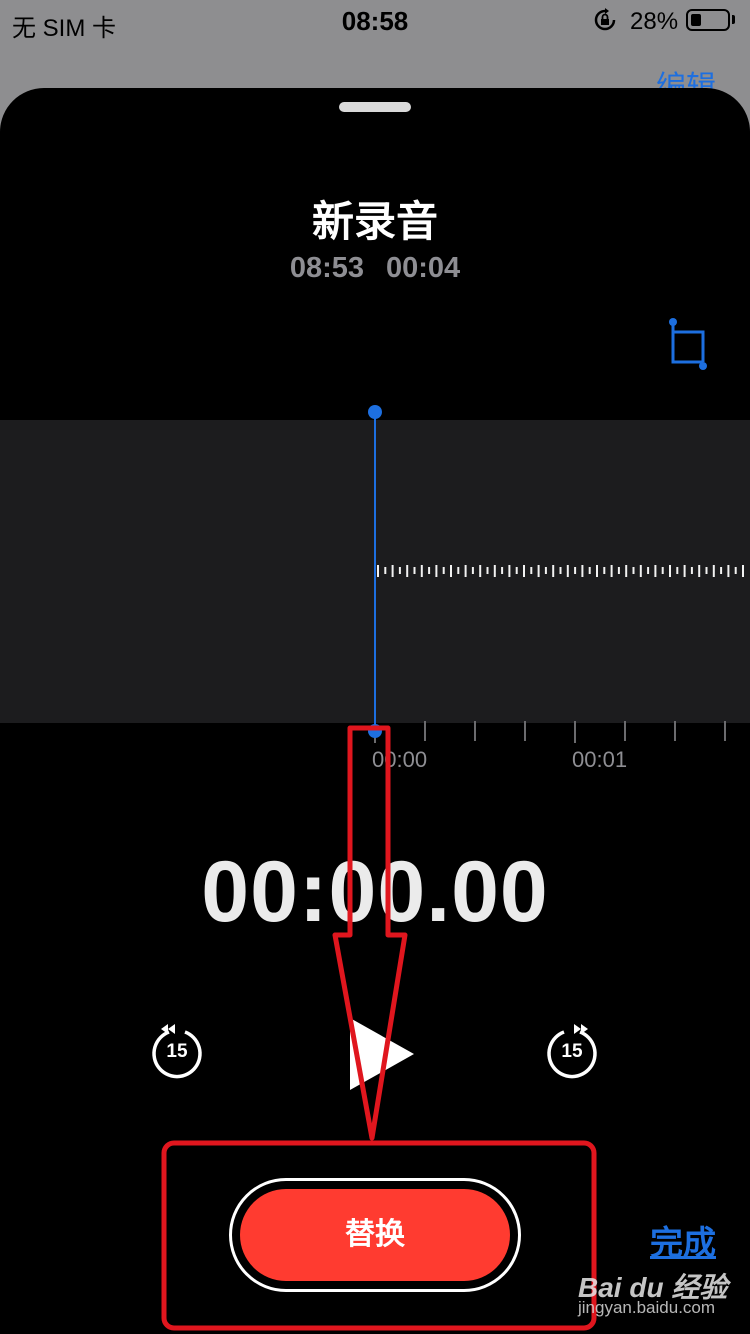 The image size is (750, 1334). I want to click on done-button: 完成, so click(683, 1240).